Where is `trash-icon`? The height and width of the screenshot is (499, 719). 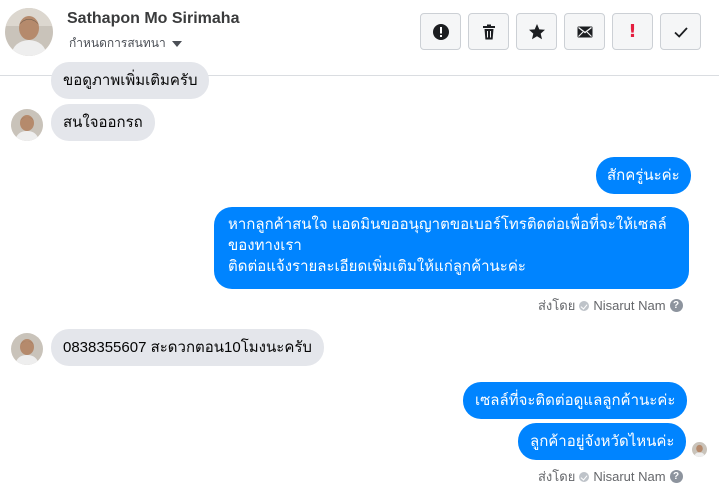
trash-icon is located at coordinates (488, 31).